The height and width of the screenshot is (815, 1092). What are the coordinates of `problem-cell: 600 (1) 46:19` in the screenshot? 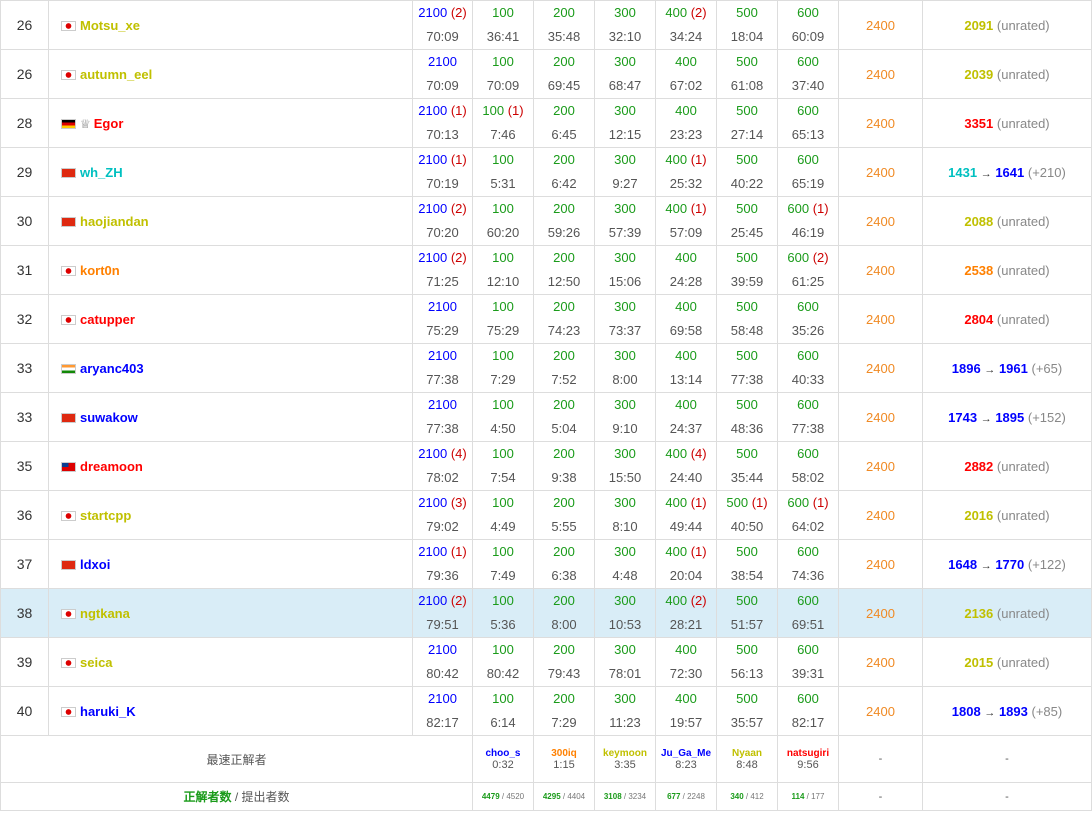 It's located at (808, 221).